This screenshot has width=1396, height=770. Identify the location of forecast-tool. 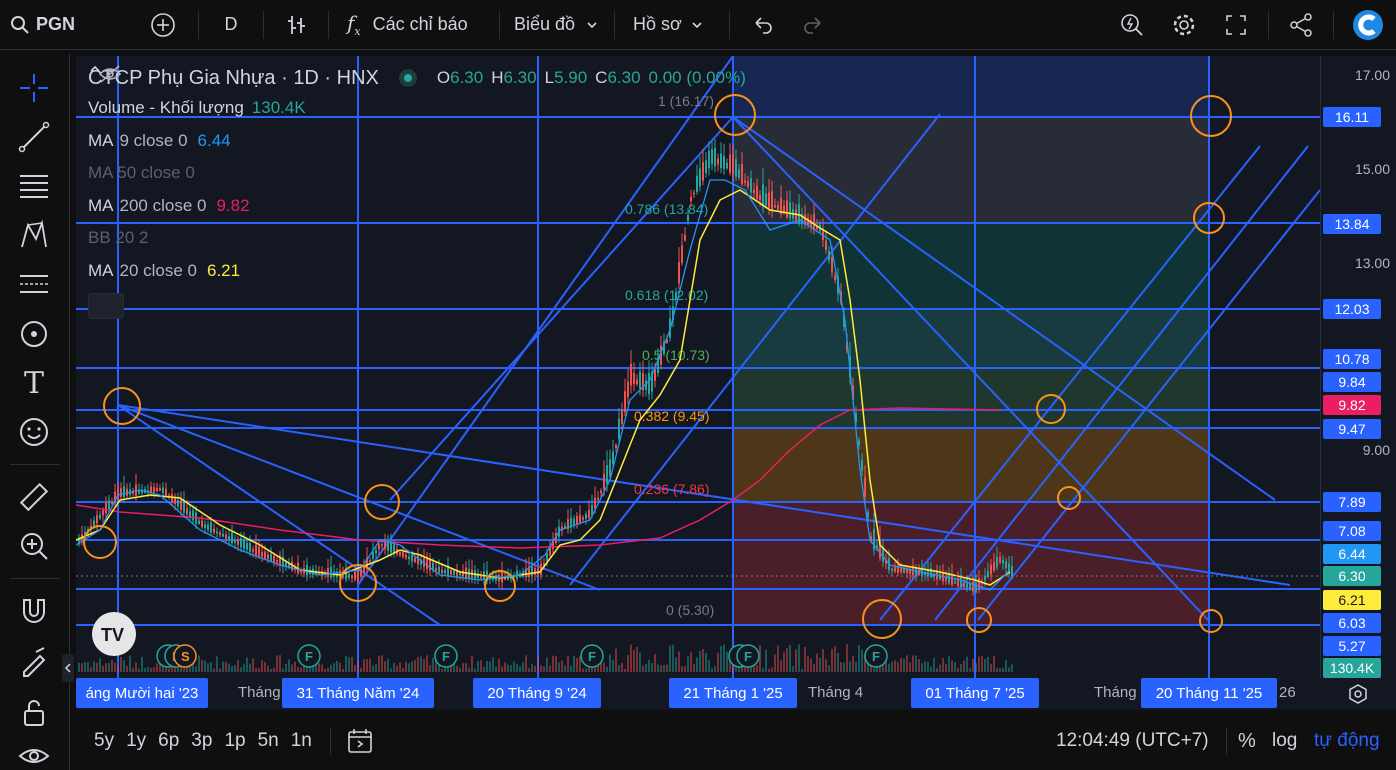
(34, 284).